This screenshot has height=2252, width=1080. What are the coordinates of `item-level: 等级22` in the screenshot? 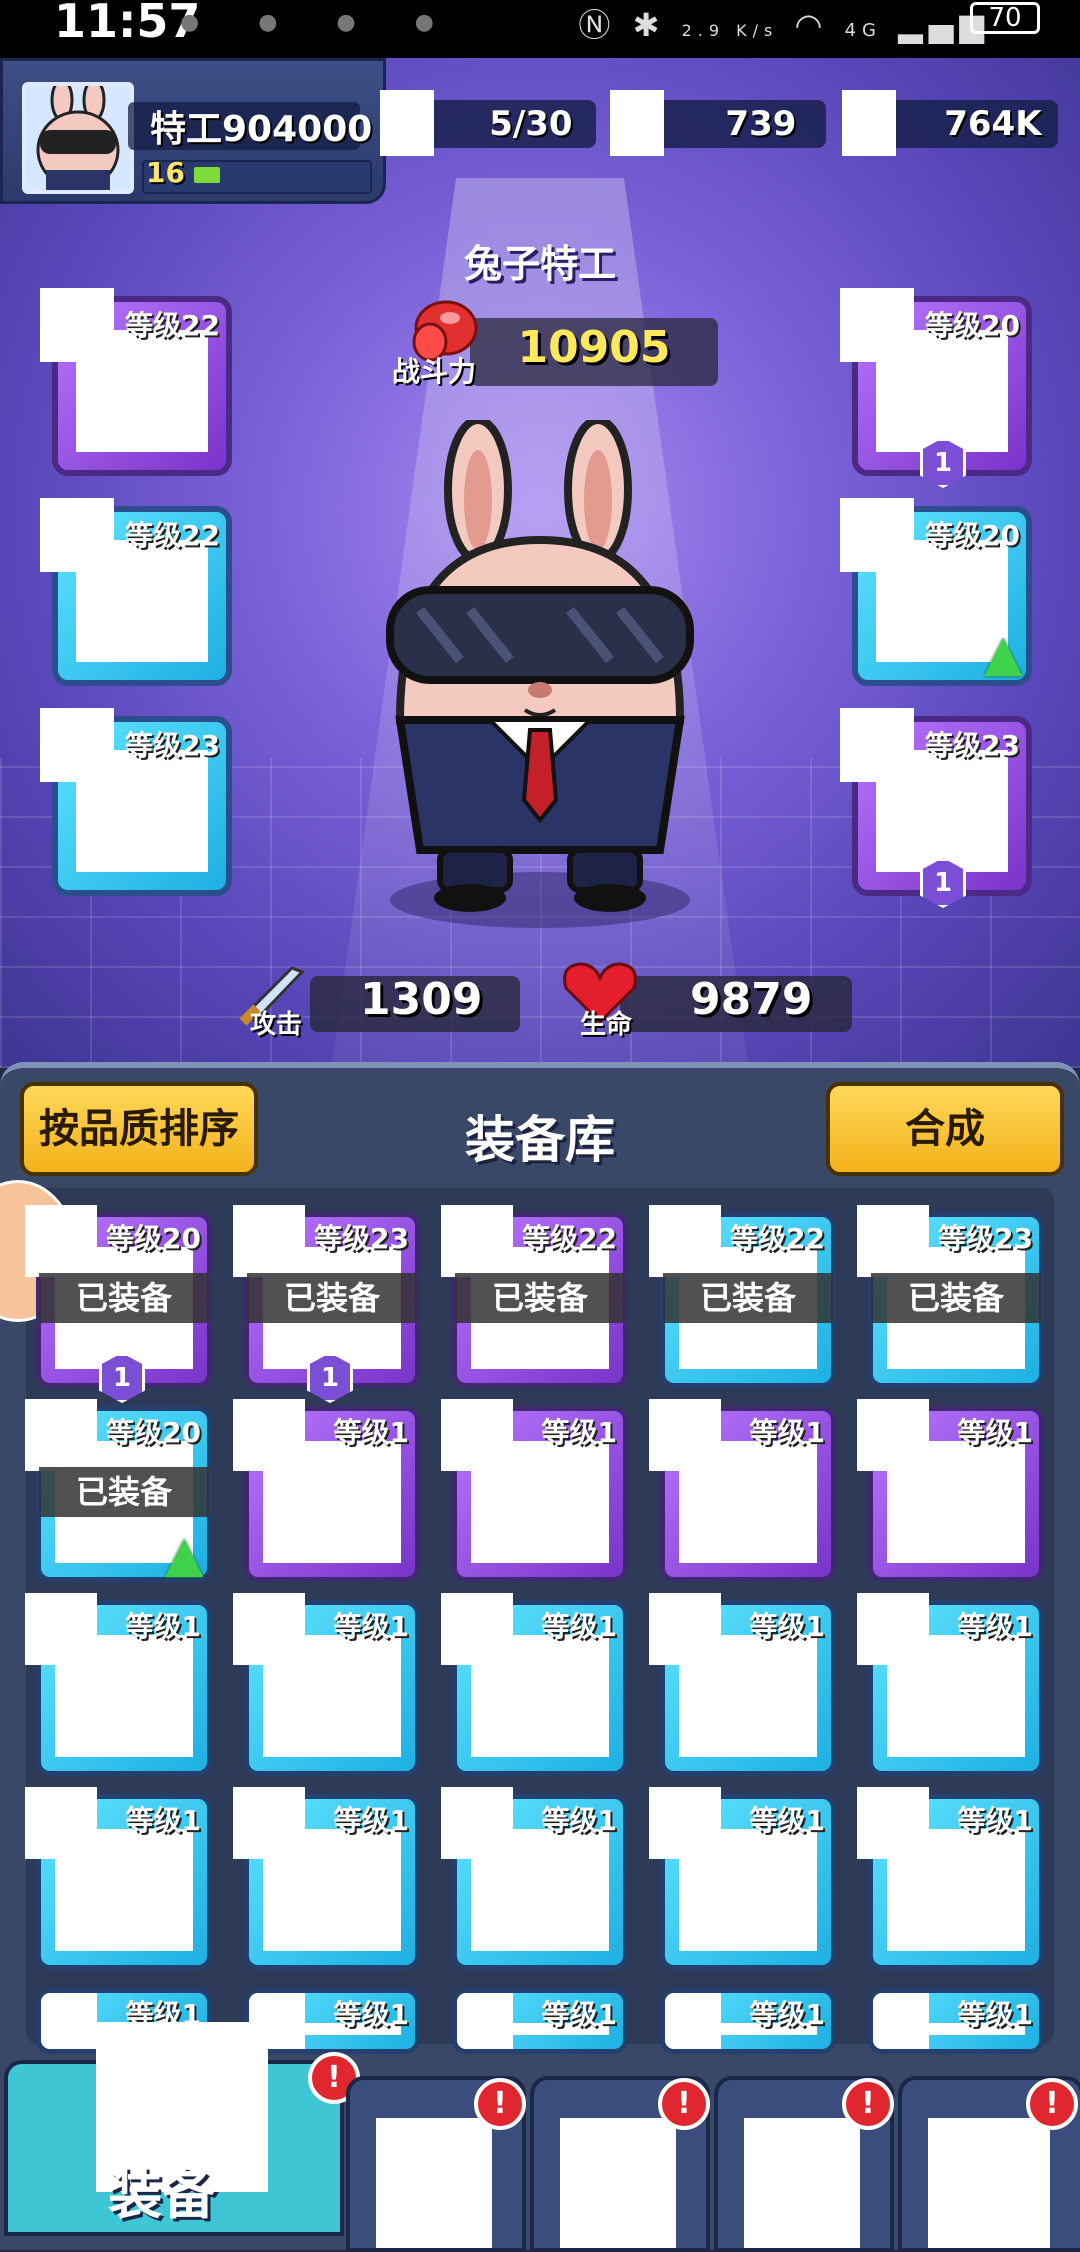 It's located at (569, 1238).